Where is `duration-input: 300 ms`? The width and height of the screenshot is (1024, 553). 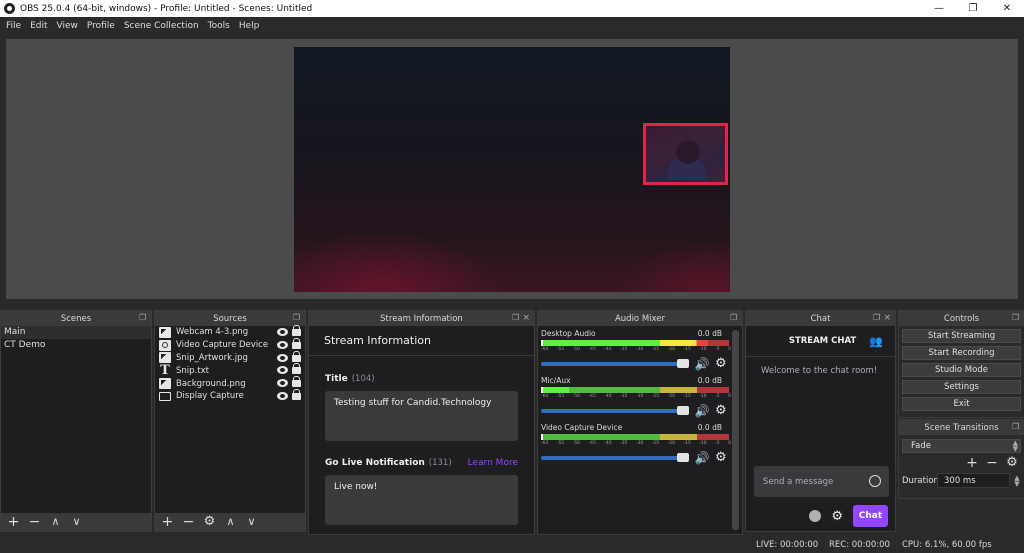 duration-input: 300 ms is located at coordinates (973, 480).